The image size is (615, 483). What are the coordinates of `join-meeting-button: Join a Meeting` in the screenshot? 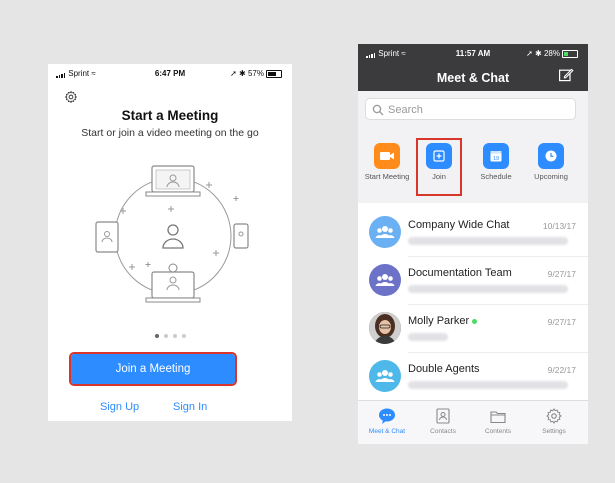 It's located at (153, 369).